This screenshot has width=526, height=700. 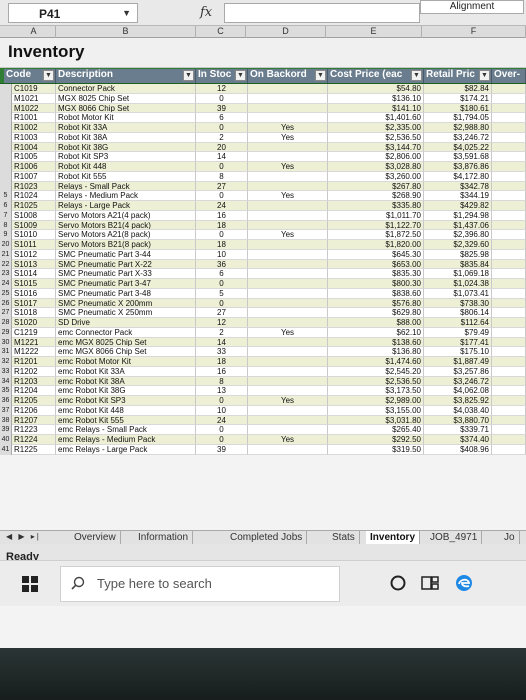 I want to click on formula-value: Alignment, so click(x=472, y=7).